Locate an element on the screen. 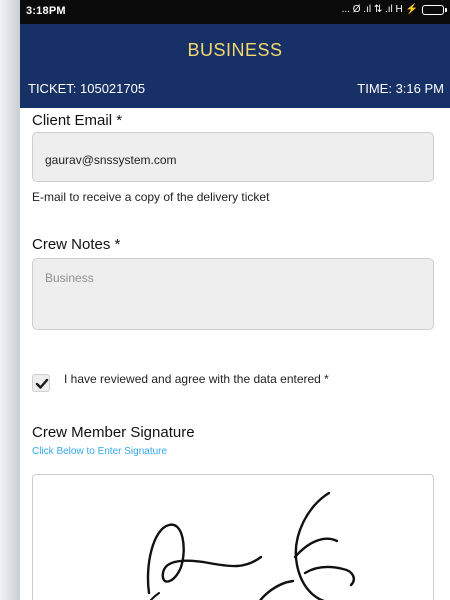 The height and width of the screenshot is (600, 450). battery-icon is located at coordinates (434, 9).